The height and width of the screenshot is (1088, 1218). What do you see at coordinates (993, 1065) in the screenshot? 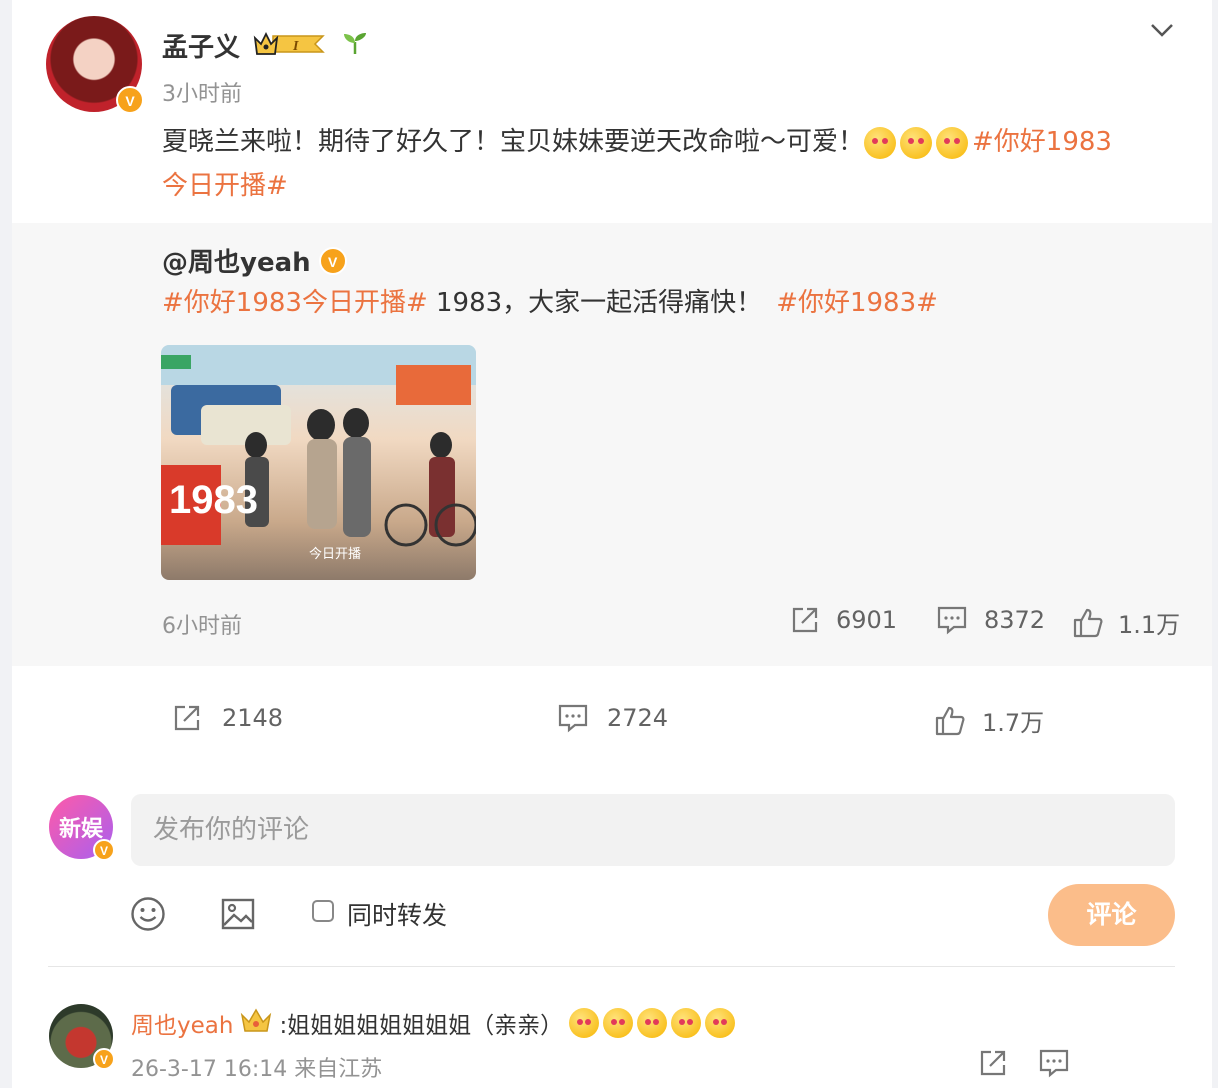
I see `comment-repost-icon` at bounding box center [993, 1065].